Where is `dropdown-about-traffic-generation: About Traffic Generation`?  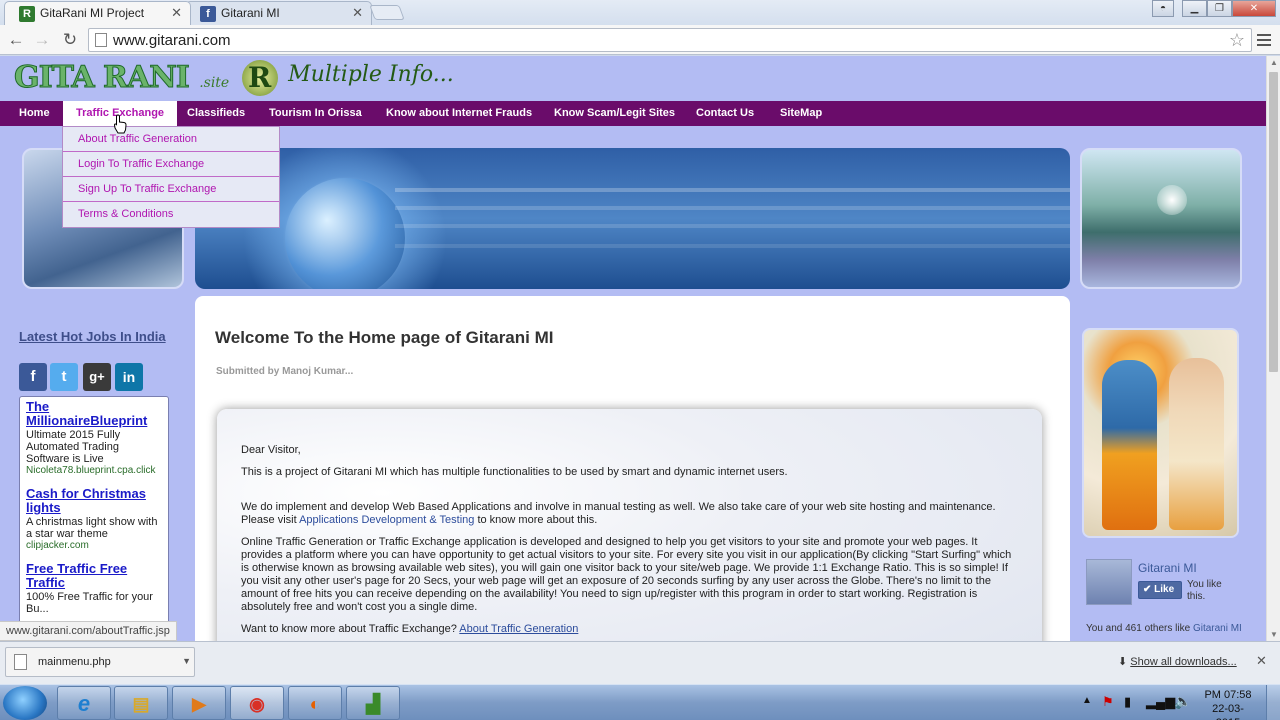 dropdown-about-traffic-generation: About Traffic Generation is located at coordinates (171, 139).